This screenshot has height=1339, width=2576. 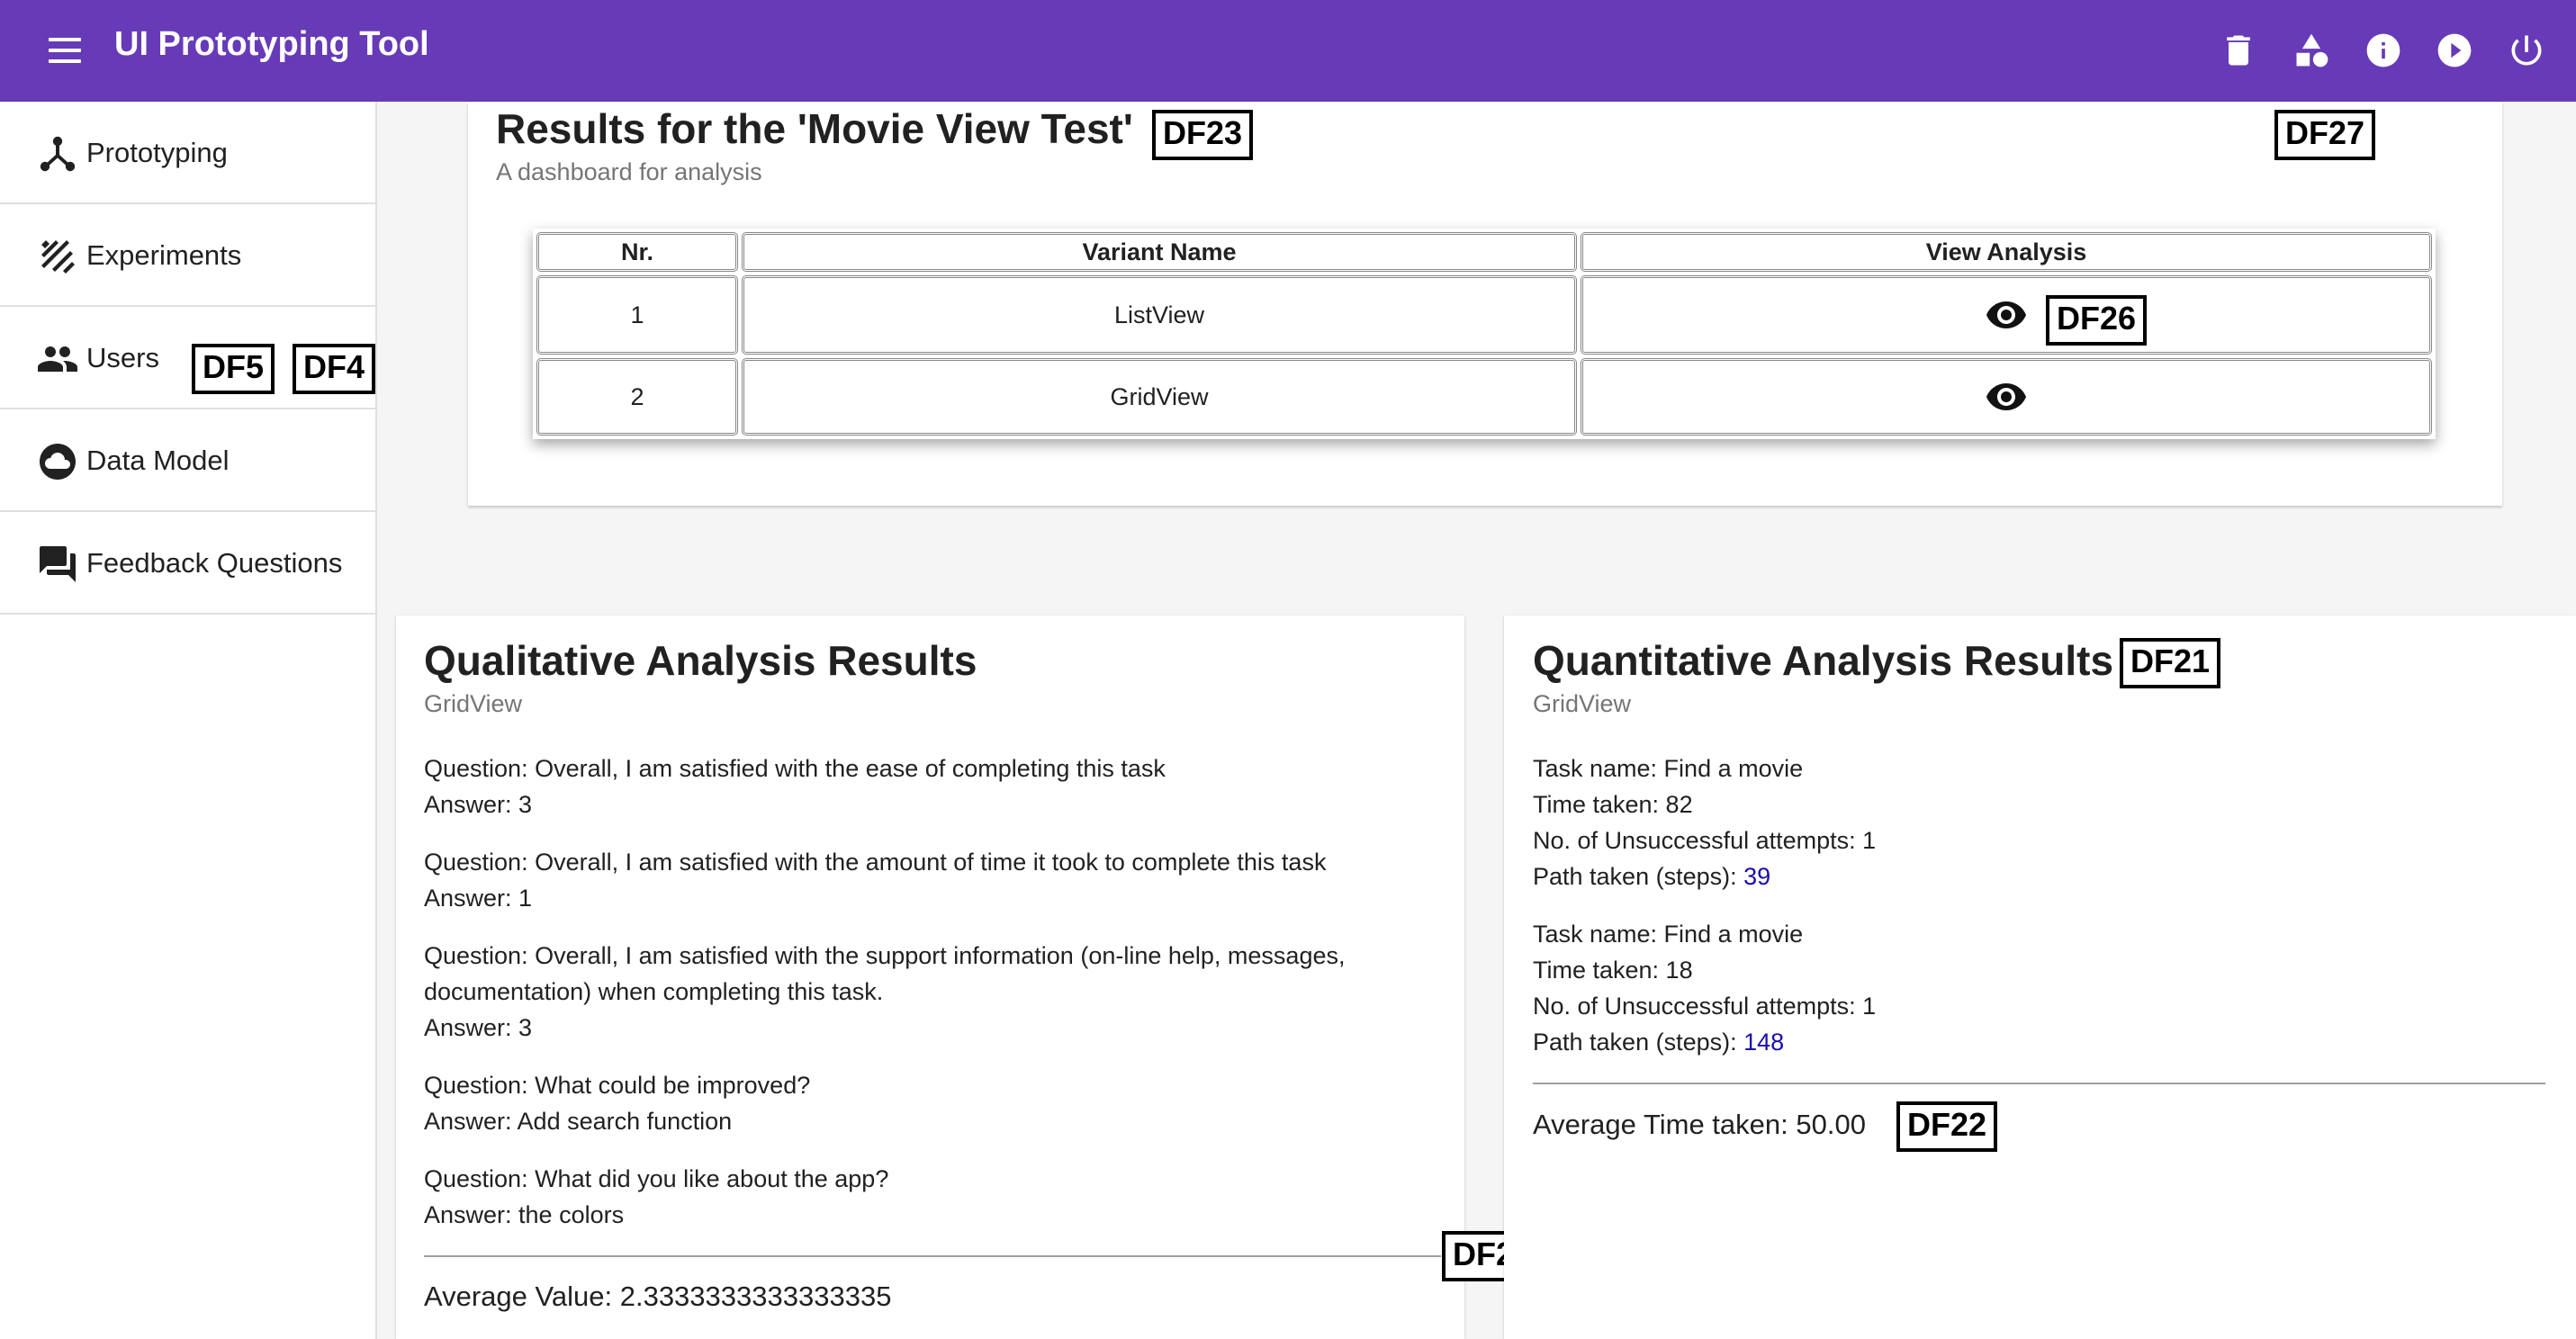 What do you see at coordinates (271, 44) in the screenshot?
I see `app-title: UI Prototyping Tool` at bounding box center [271, 44].